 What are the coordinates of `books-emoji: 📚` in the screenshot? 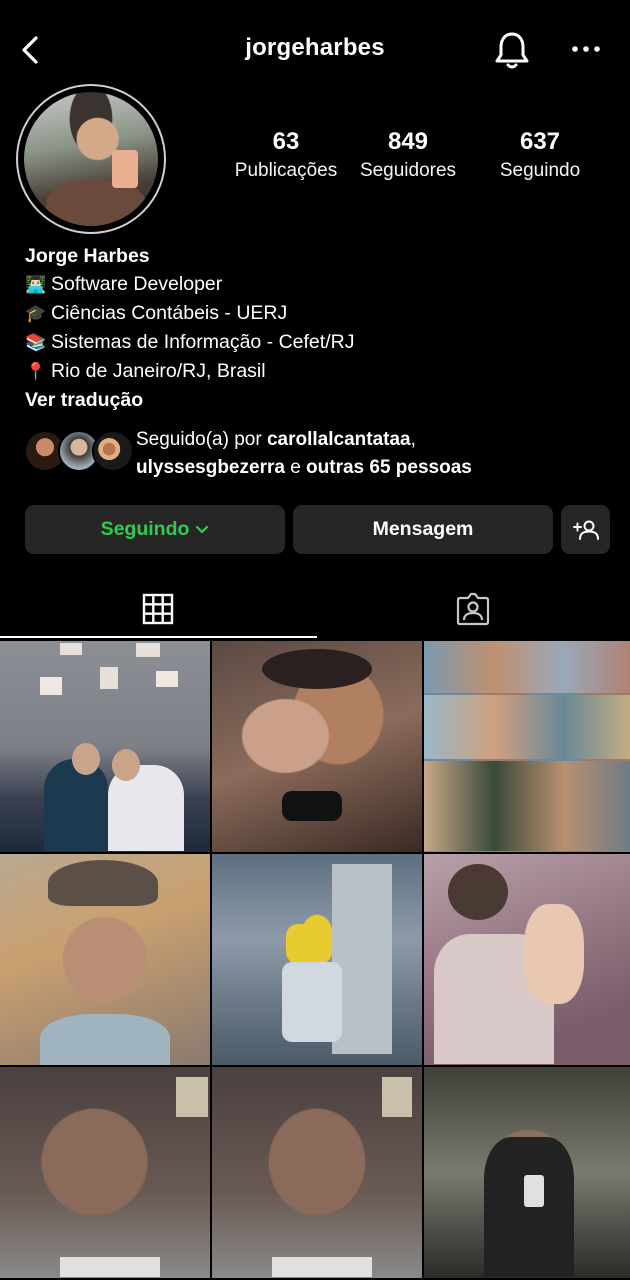 It's located at (36, 342).